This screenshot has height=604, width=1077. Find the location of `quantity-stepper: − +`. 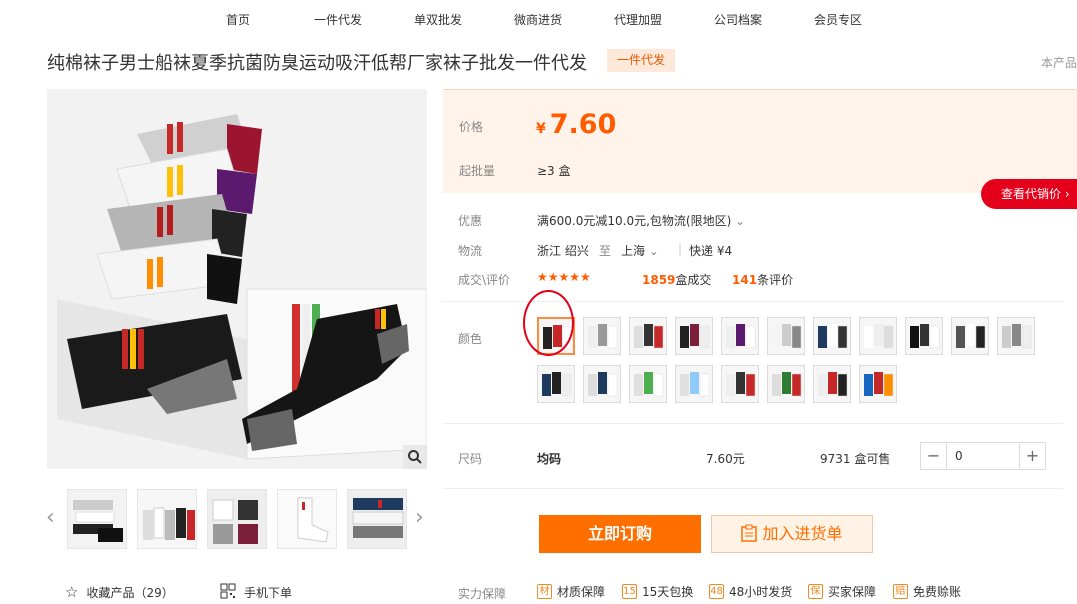

quantity-stepper: − + is located at coordinates (983, 456).